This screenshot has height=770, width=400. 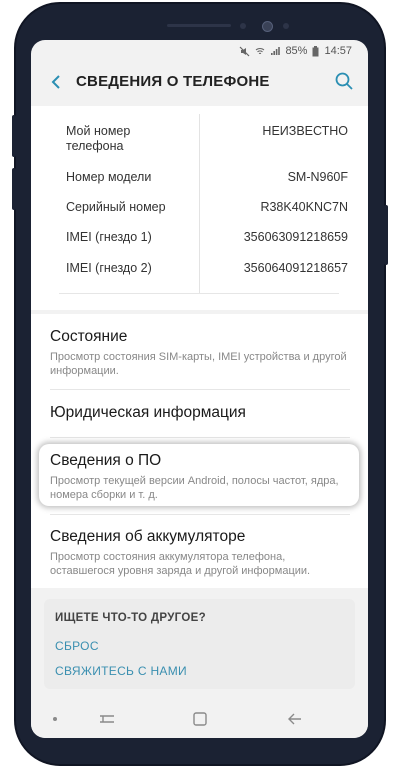 I want to click on info-value: SM-N960F, so click(x=317, y=177).